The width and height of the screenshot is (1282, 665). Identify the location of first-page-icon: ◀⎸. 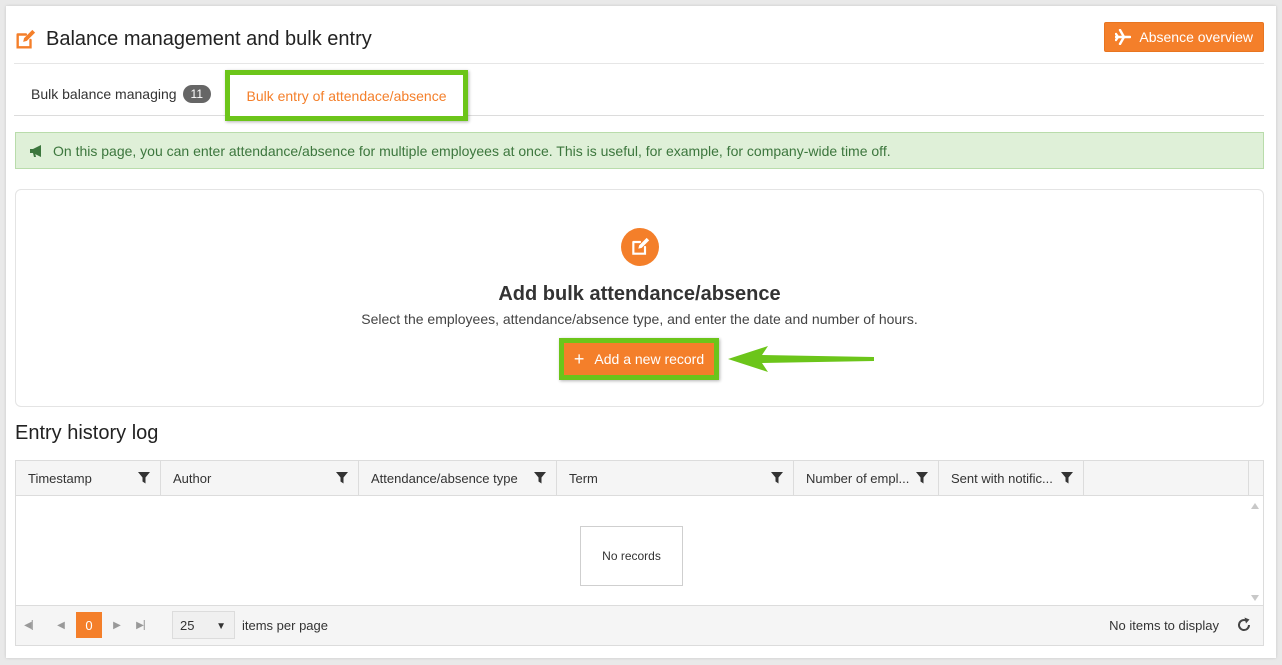
(33, 625).